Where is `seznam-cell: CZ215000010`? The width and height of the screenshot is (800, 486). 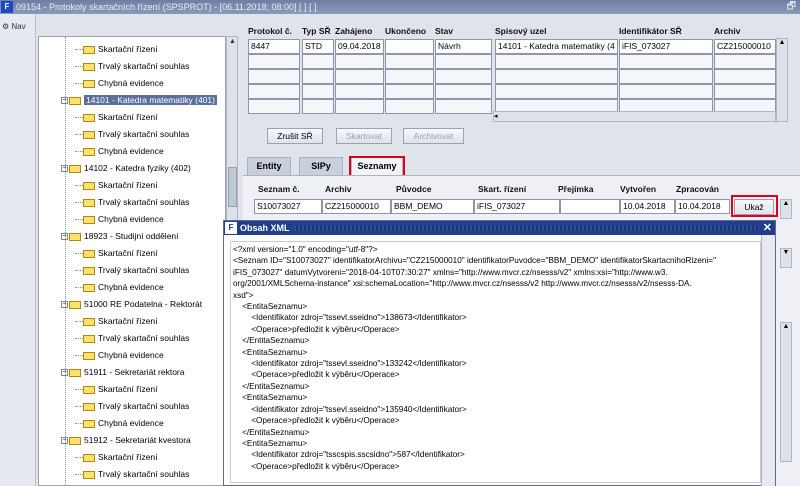 seznam-cell: CZ215000010 is located at coordinates (356, 206).